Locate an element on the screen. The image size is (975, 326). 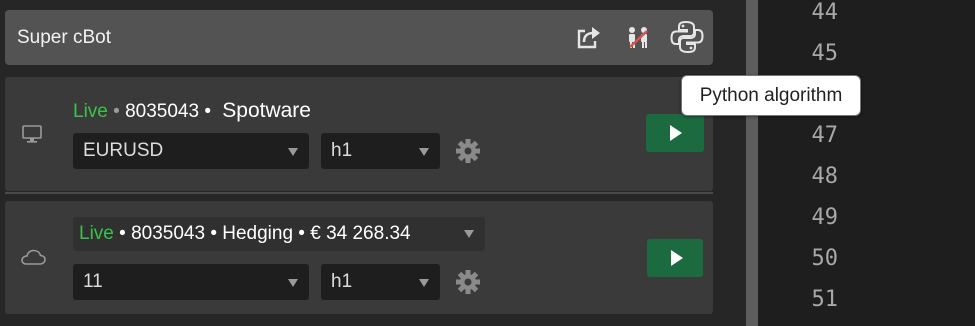
python-icon is located at coordinates (687, 37).